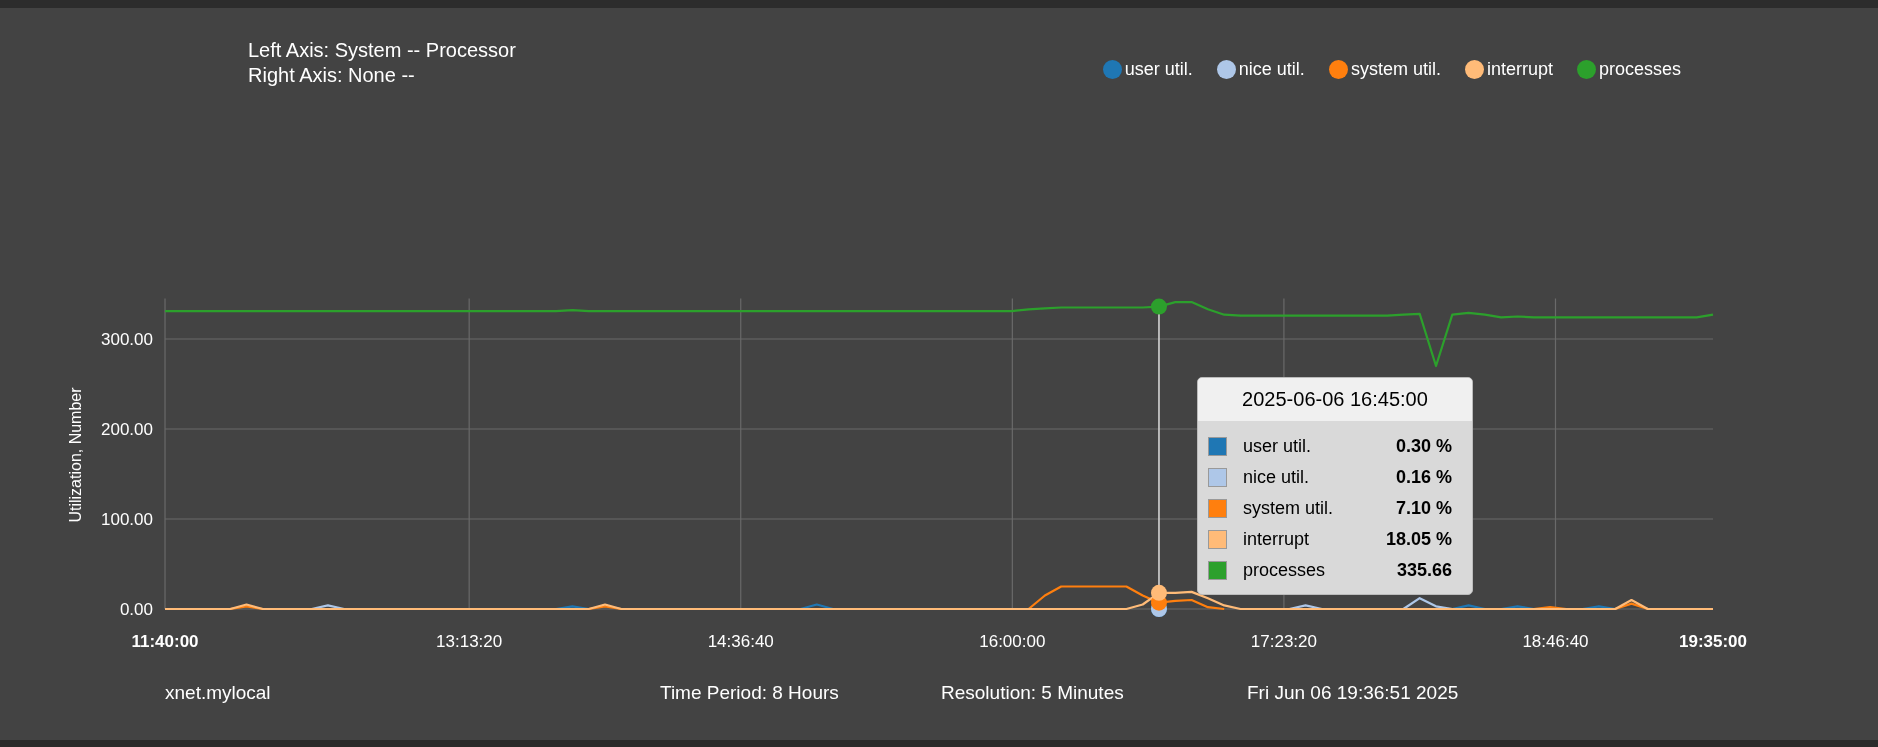 The width and height of the screenshot is (1878, 747). Describe the element at coordinates (1288, 508) in the screenshot. I see `series-label: system util.` at that location.